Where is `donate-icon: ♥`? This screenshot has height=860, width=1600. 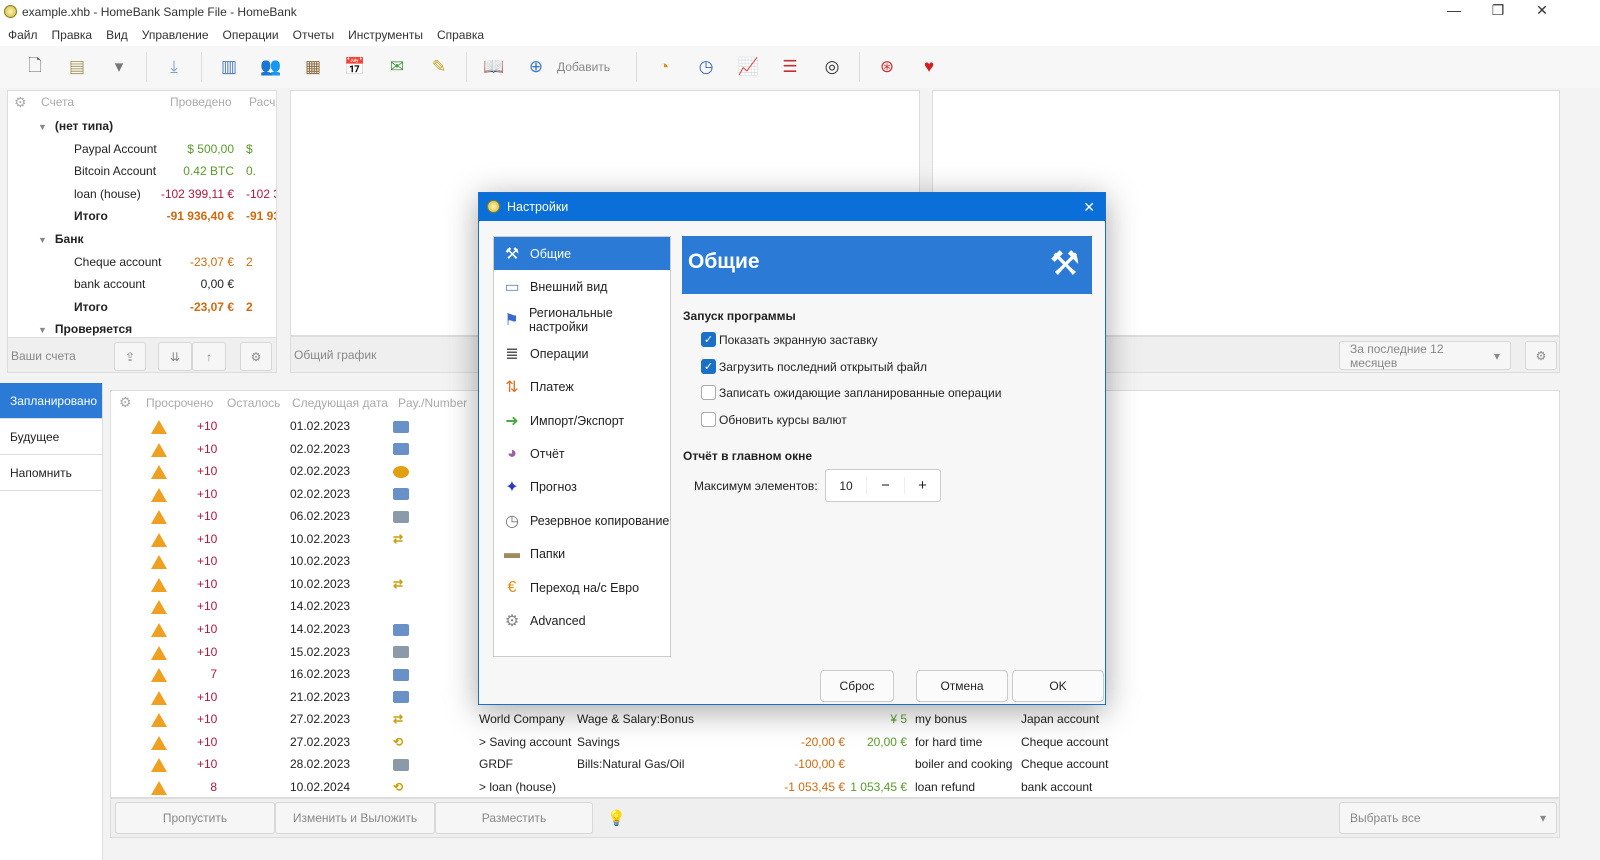
donate-icon: ♥ is located at coordinates (929, 67).